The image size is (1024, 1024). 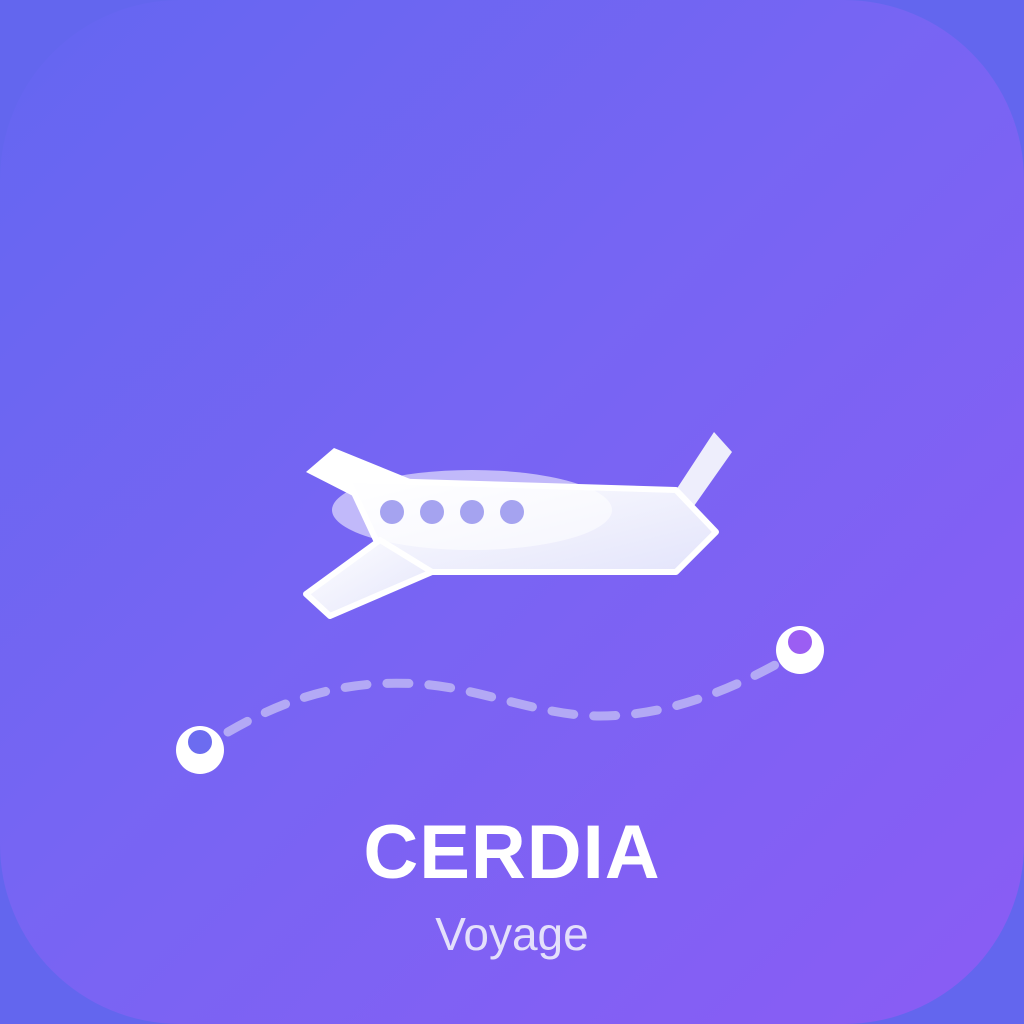 I want to click on flight-route-path, so click(x=506, y=696).